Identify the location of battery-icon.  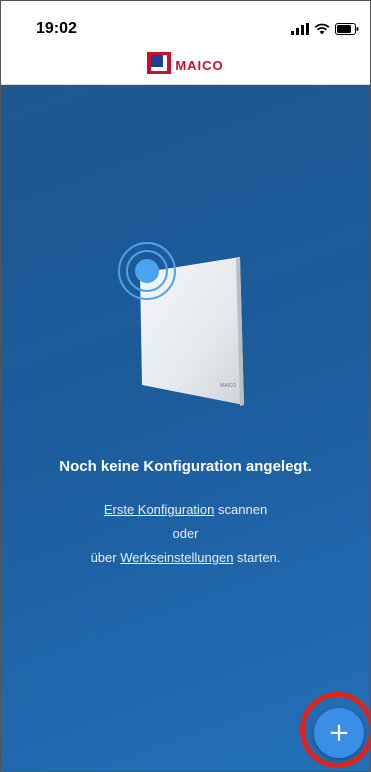
(347, 31).